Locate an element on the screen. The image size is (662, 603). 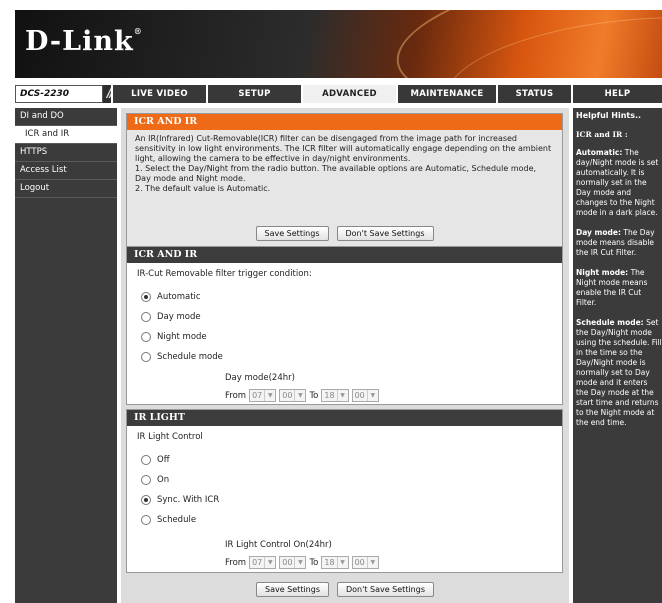
ir-to-hour-select: 18 ▼ is located at coordinates (335, 562).